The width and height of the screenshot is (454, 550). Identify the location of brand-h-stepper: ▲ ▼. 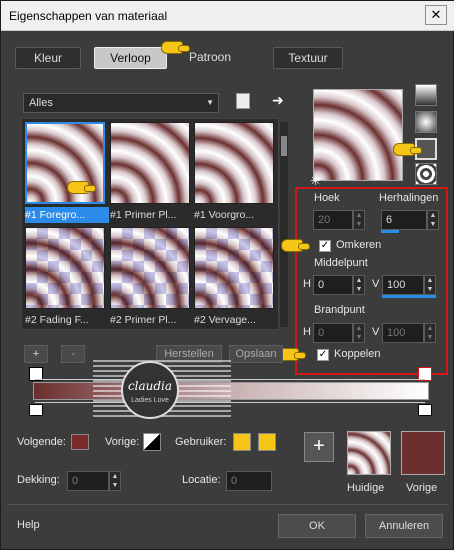
(359, 333).